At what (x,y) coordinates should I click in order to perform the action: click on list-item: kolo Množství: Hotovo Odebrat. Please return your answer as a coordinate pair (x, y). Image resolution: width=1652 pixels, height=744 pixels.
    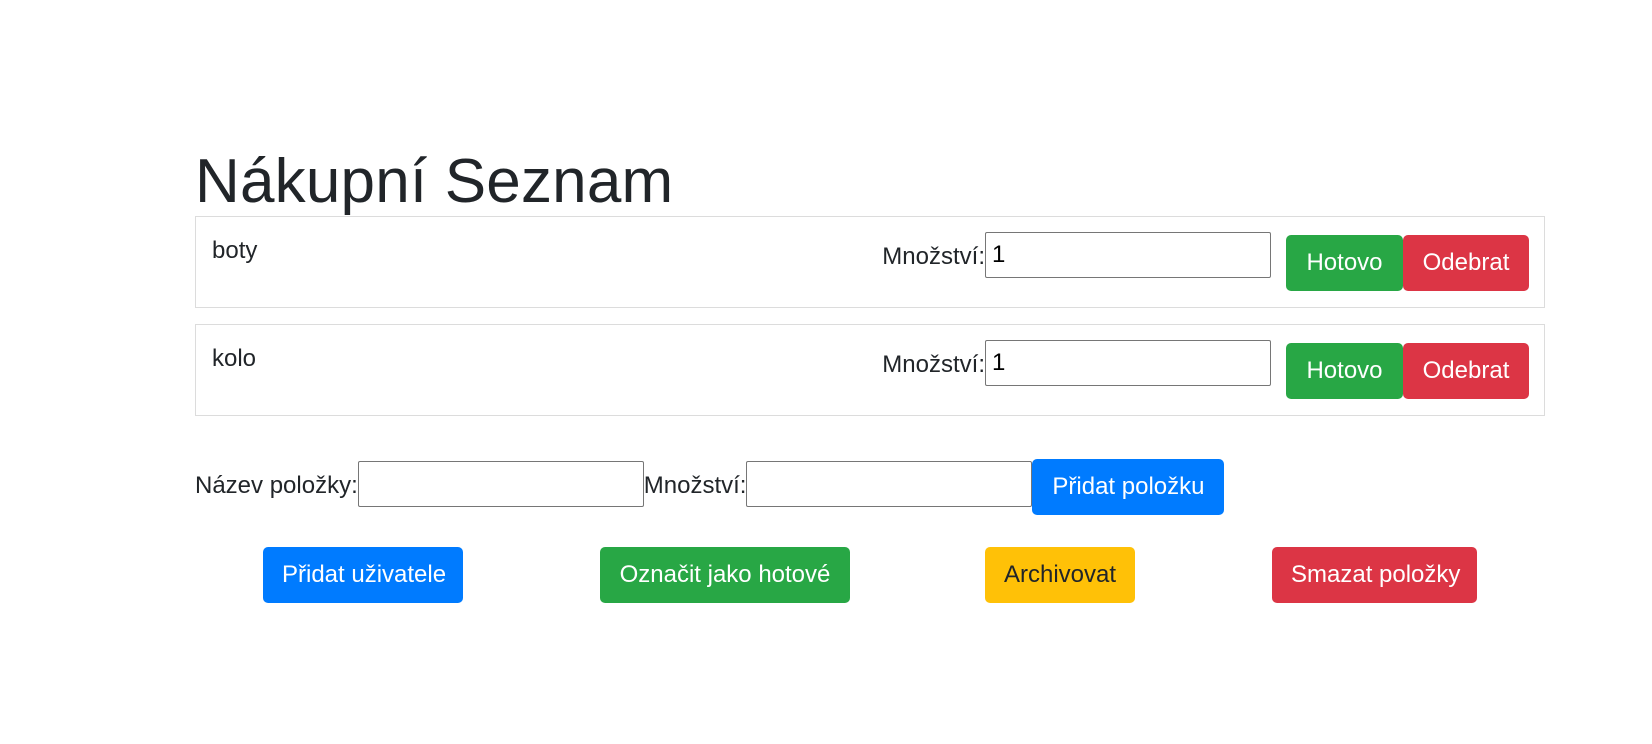
    Looking at the image, I should click on (870, 370).